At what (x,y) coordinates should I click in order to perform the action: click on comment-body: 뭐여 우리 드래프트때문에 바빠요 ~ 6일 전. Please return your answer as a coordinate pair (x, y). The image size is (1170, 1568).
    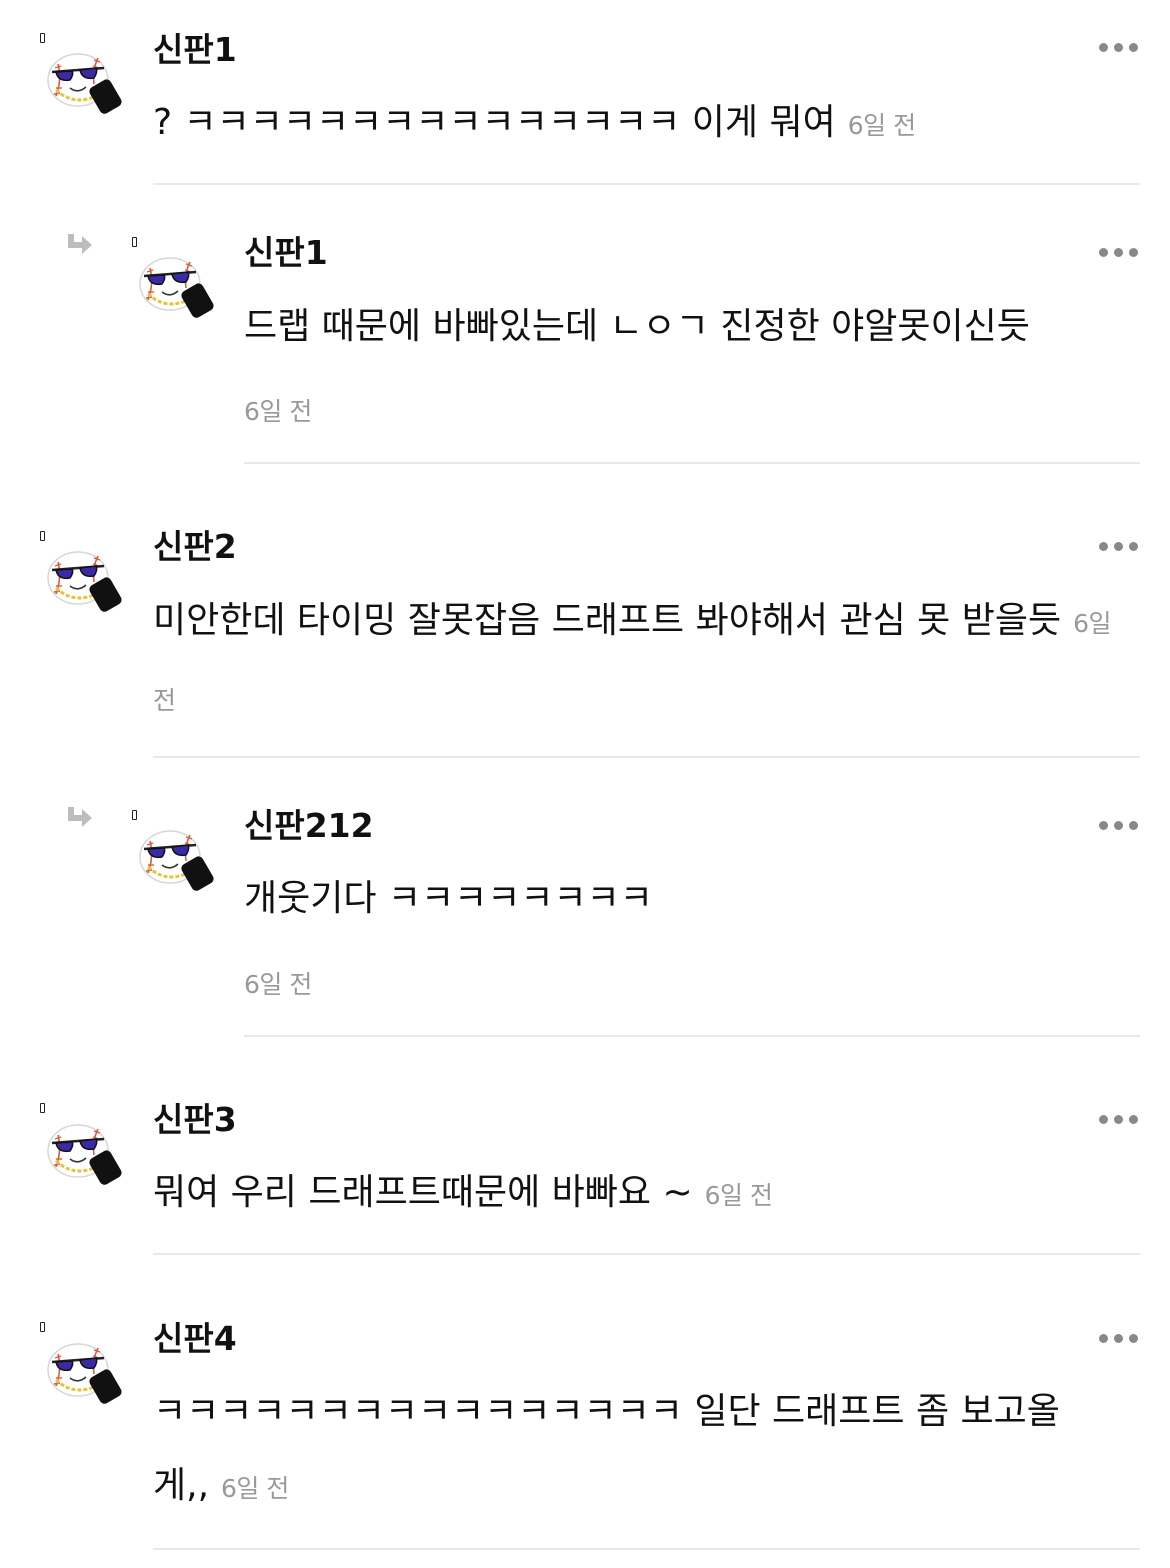
    Looking at the image, I should click on (645, 1194).